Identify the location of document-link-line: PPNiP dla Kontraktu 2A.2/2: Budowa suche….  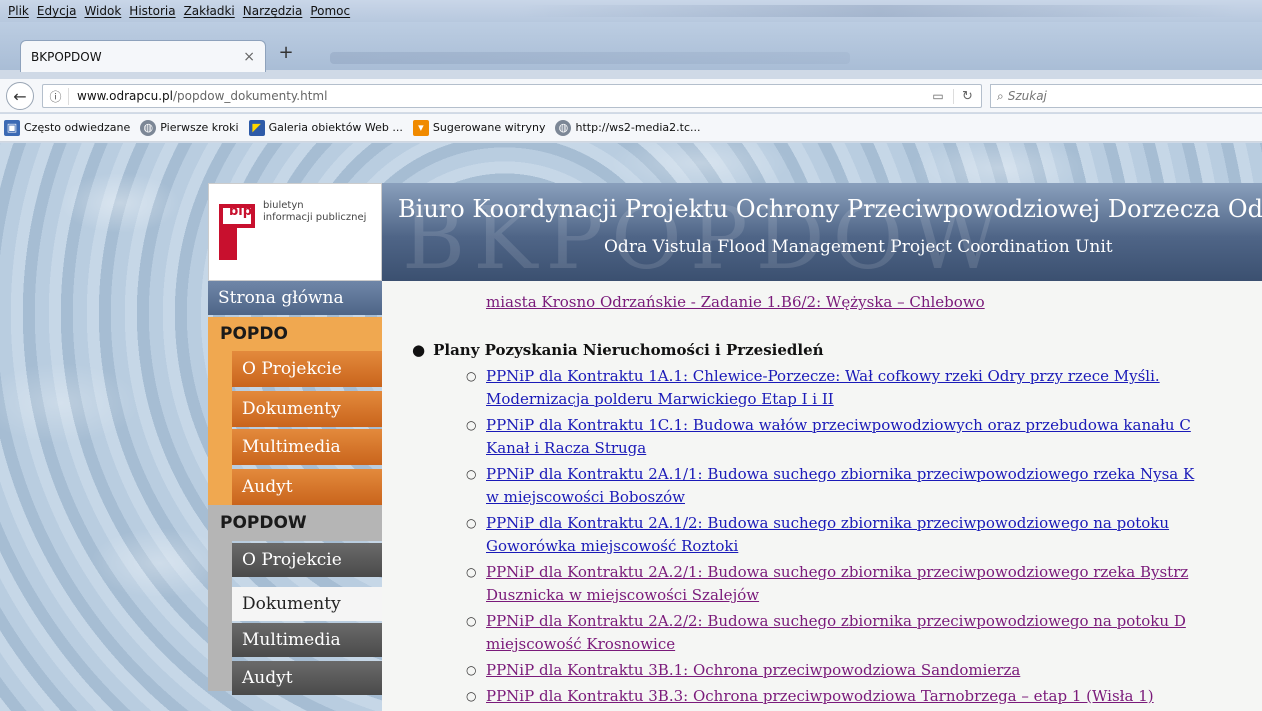
(836, 621).